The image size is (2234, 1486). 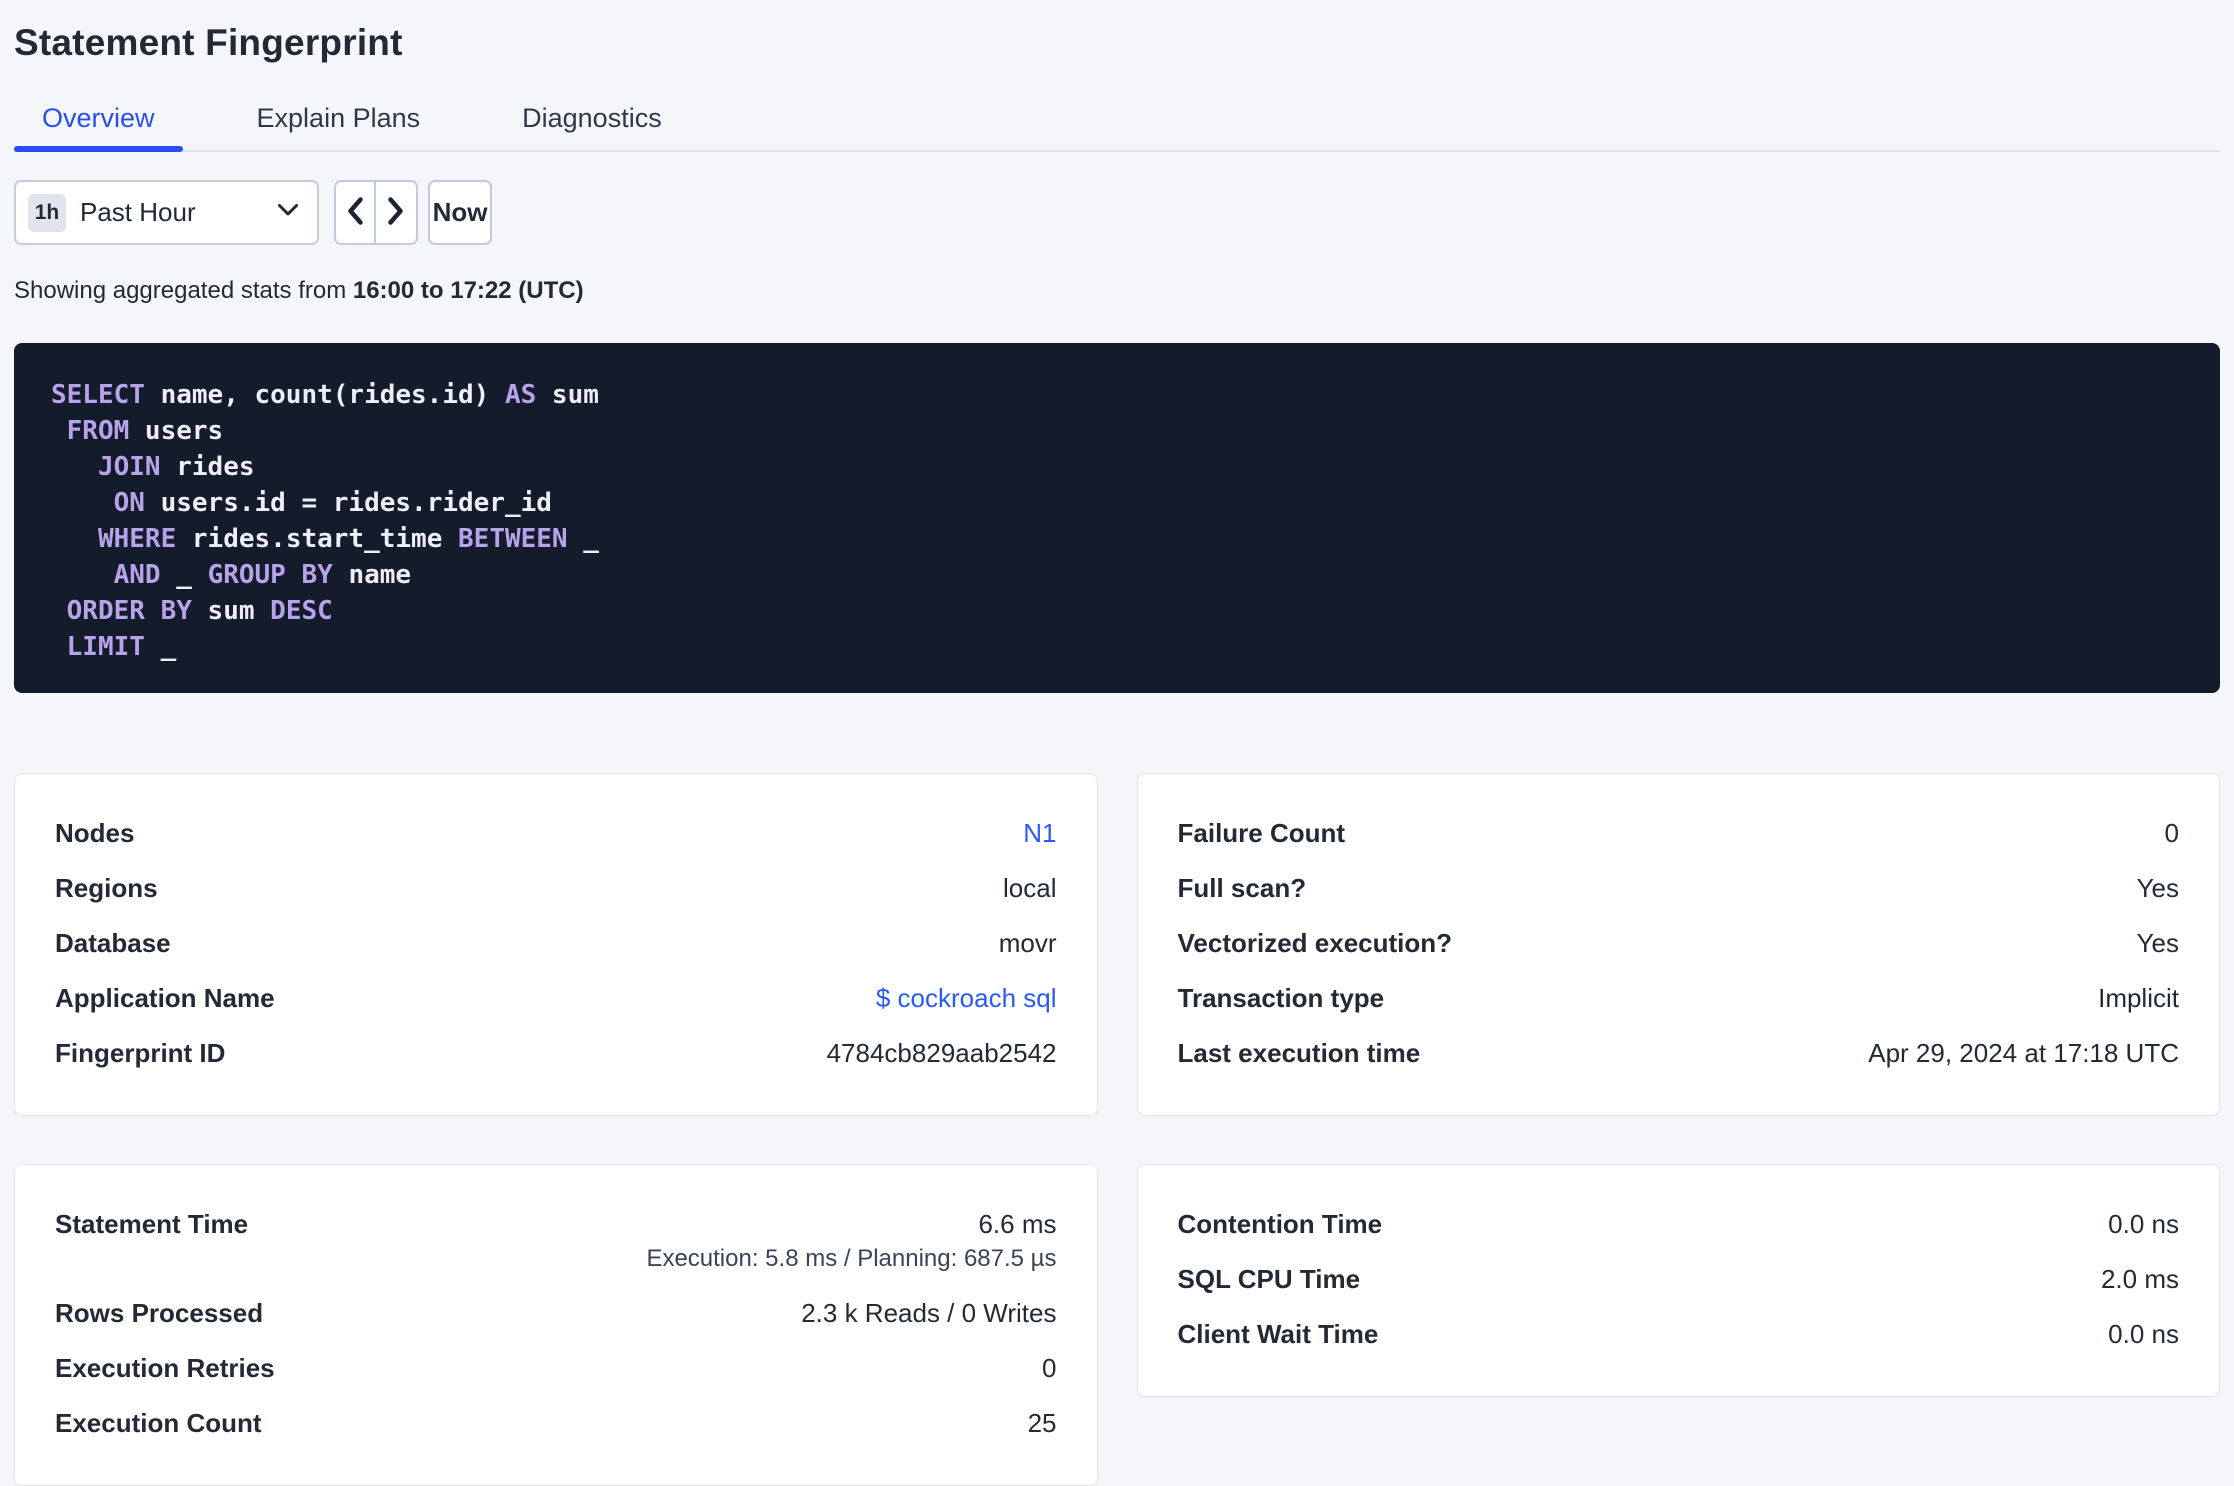 What do you see at coordinates (1017, 1224) in the screenshot?
I see `row-value: 6.6 ms` at bounding box center [1017, 1224].